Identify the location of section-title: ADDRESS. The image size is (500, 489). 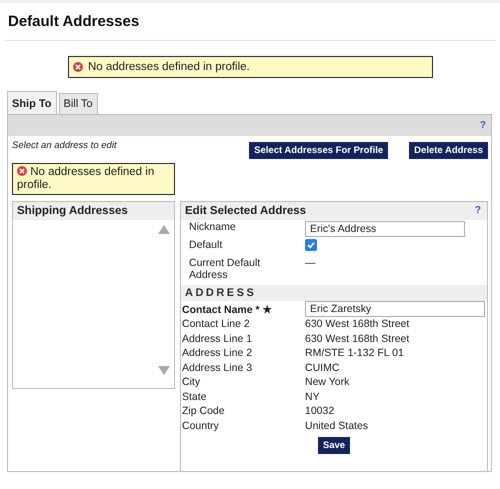
(334, 293).